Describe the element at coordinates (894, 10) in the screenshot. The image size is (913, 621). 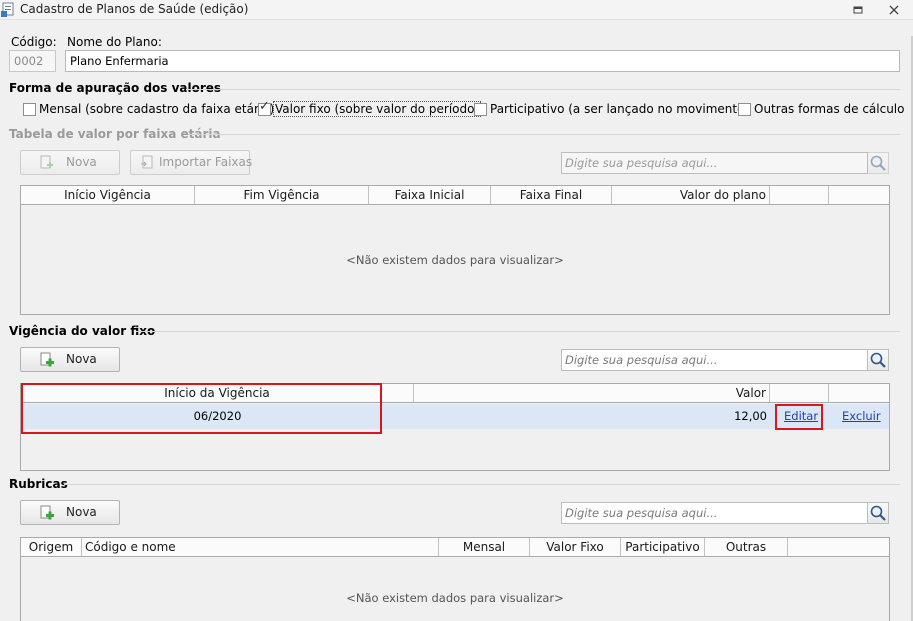
I see `close-button` at that location.